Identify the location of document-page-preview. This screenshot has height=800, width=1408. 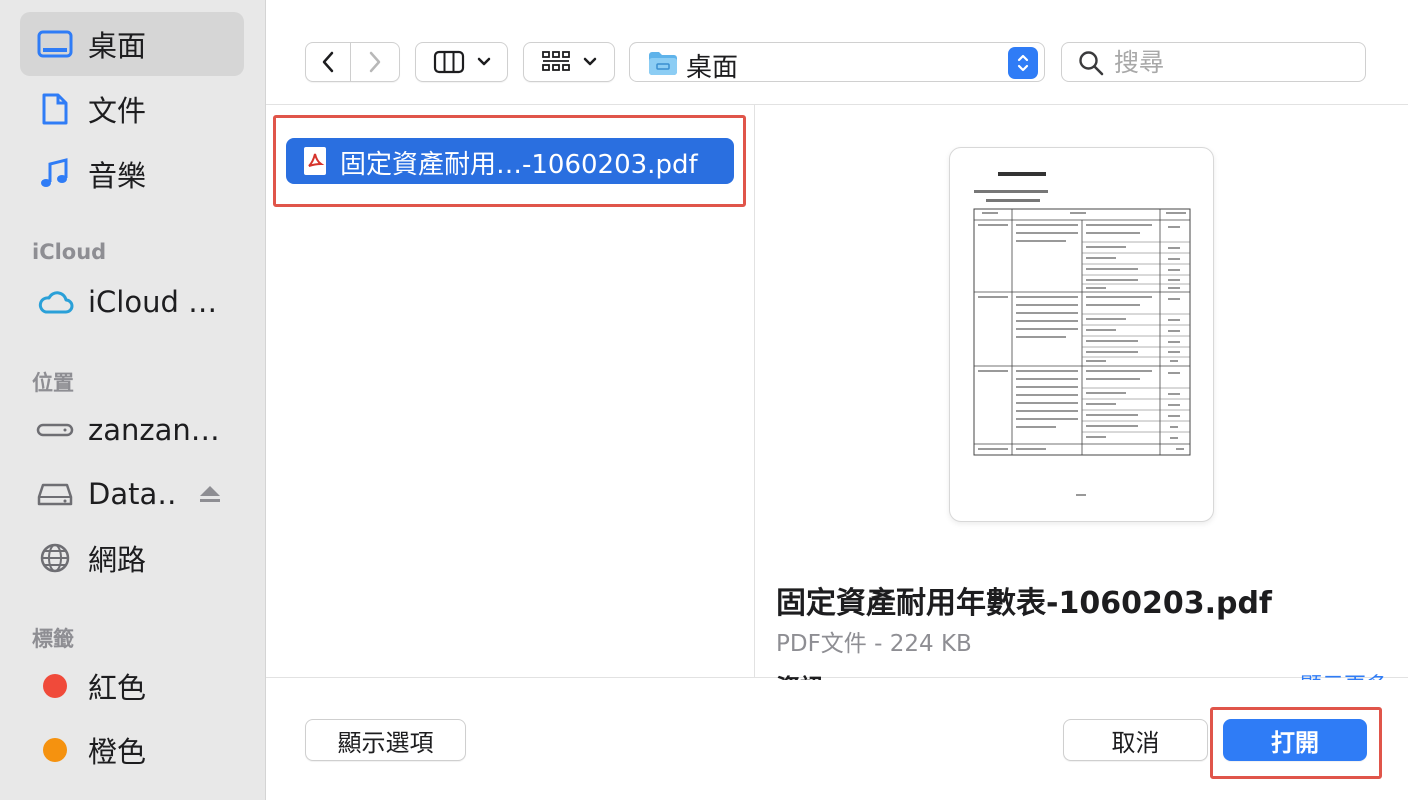
(1082, 334).